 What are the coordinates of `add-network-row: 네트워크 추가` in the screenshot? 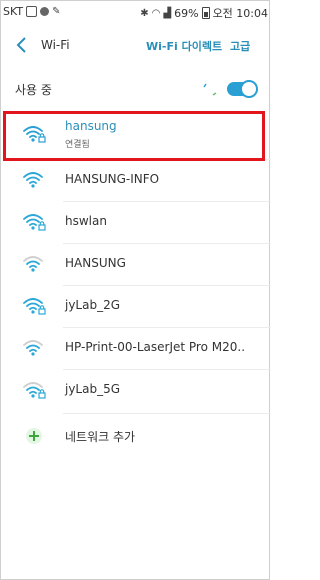 It's located at (136, 436).